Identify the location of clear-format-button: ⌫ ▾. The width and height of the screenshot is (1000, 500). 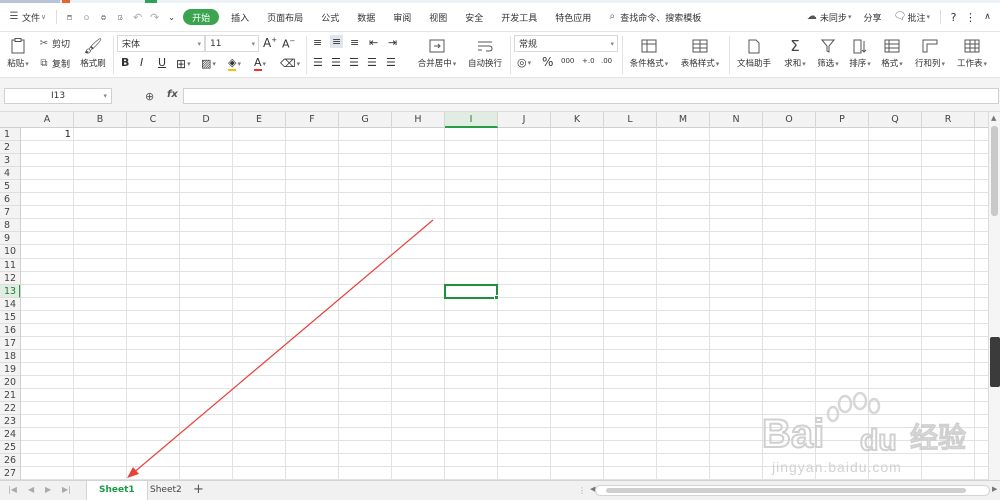
(290, 63).